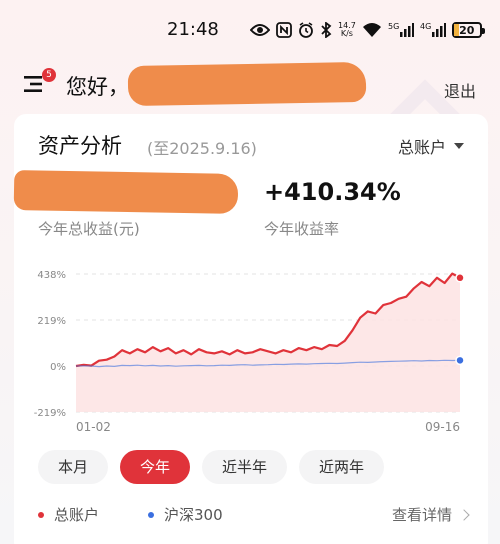 This screenshot has height=544, width=500. Describe the element at coordinates (421, 147) in the screenshot. I see `account-selector-label: 总账户` at that location.